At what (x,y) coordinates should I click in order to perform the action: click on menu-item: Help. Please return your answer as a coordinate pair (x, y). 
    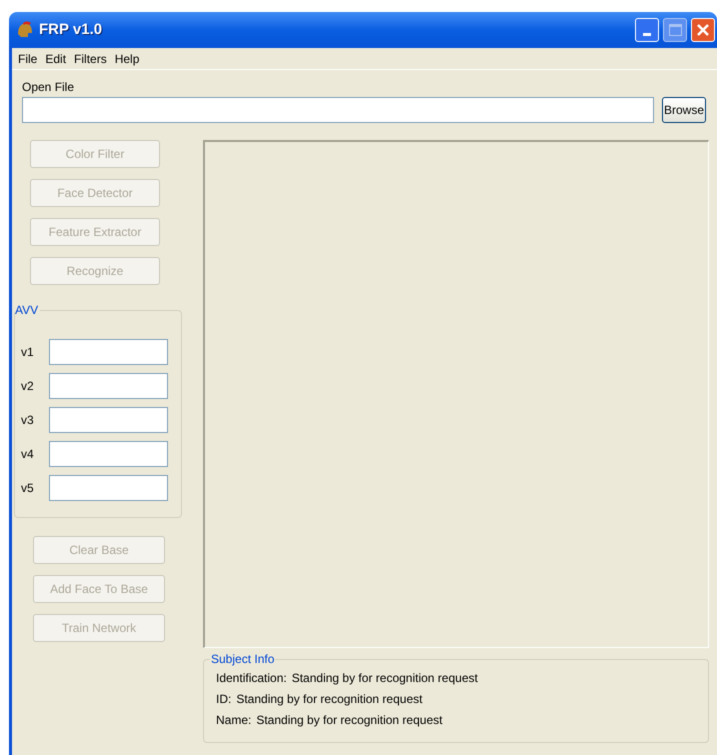
    Looking at the image, I should click on (127, 58).